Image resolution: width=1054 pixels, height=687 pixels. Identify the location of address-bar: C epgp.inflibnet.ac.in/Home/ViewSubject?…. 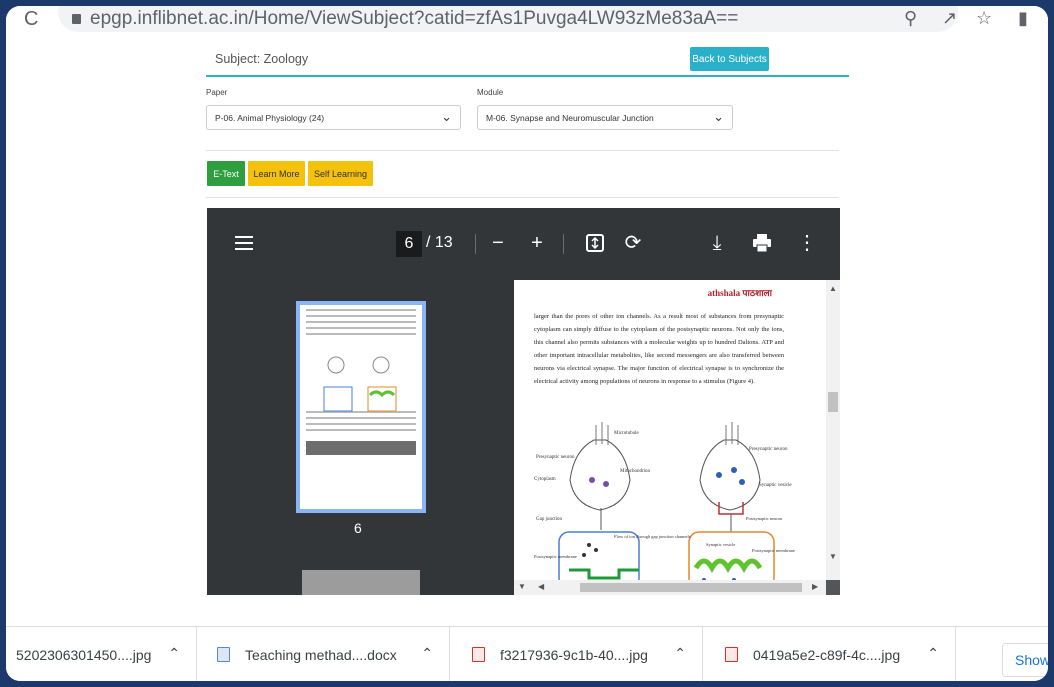
(527, 21).